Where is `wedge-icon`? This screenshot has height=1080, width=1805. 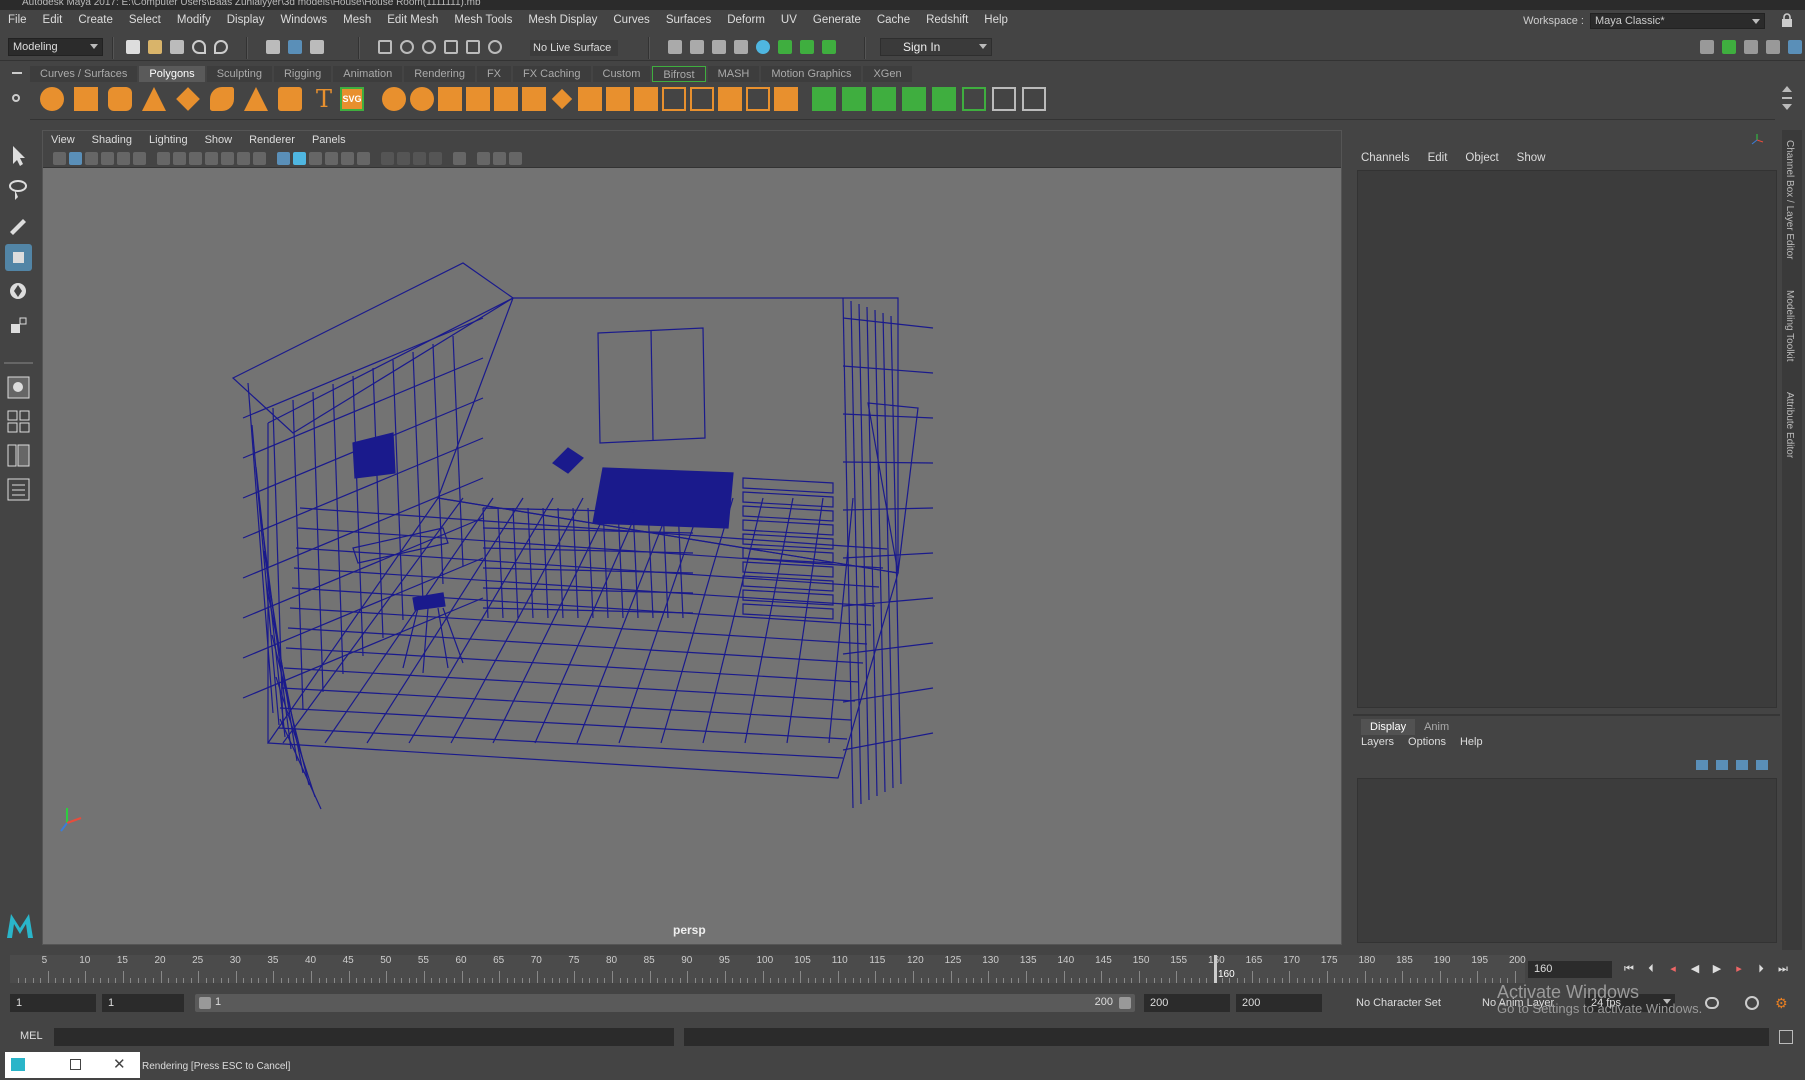 wedge-icon is located at coordinates (730, 99).